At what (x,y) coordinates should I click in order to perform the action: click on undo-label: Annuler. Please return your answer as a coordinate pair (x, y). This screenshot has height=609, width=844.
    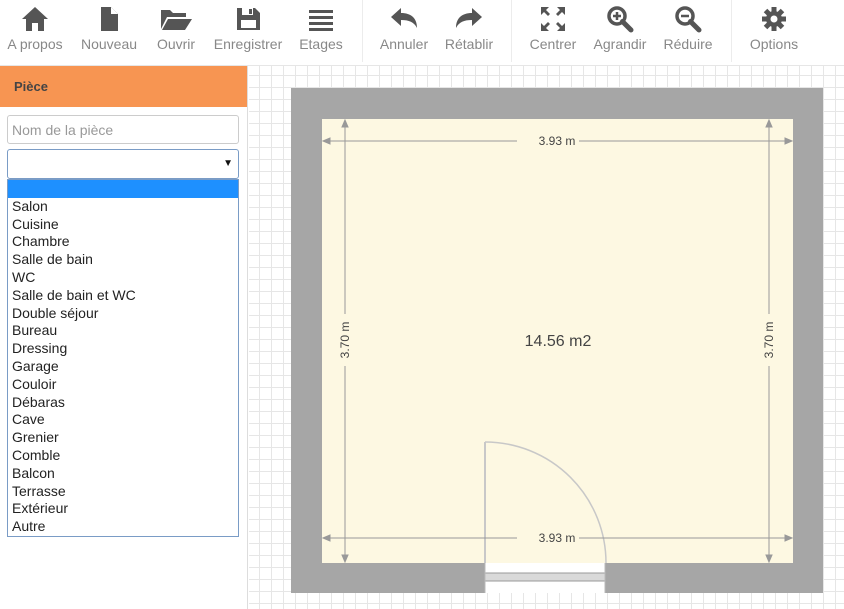
    Looking at the image, I should click on (404, 44).